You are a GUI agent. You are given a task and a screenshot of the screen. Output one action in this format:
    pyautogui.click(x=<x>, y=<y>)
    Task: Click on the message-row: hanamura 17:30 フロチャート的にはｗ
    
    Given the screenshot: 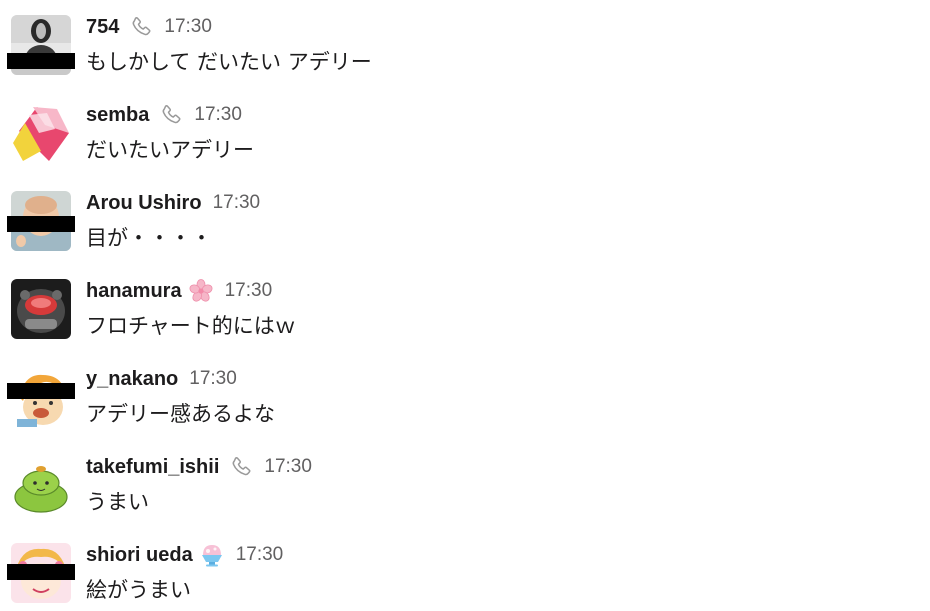 What is the action you would take?
    pyautogui.click(x=465, y=308)
    